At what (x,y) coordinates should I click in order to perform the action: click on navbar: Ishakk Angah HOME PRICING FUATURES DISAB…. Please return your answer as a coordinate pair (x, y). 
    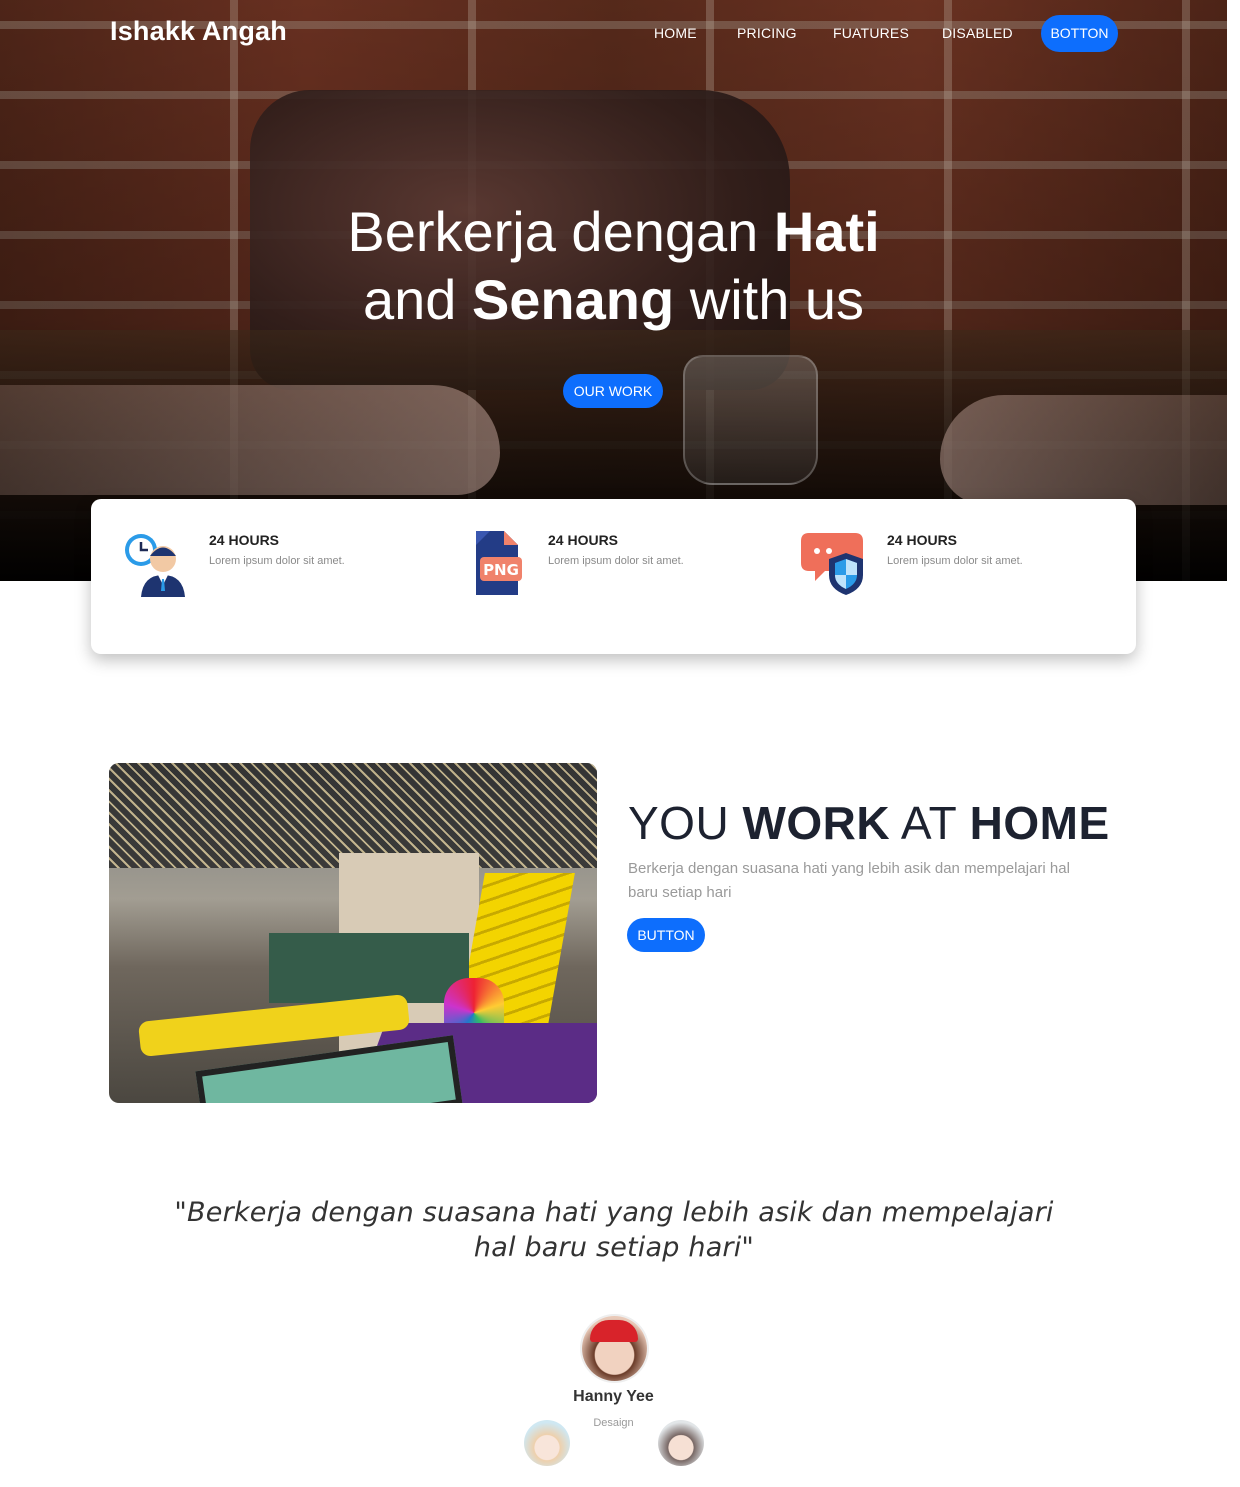
    Looking at the image, I should click on (613, 34).